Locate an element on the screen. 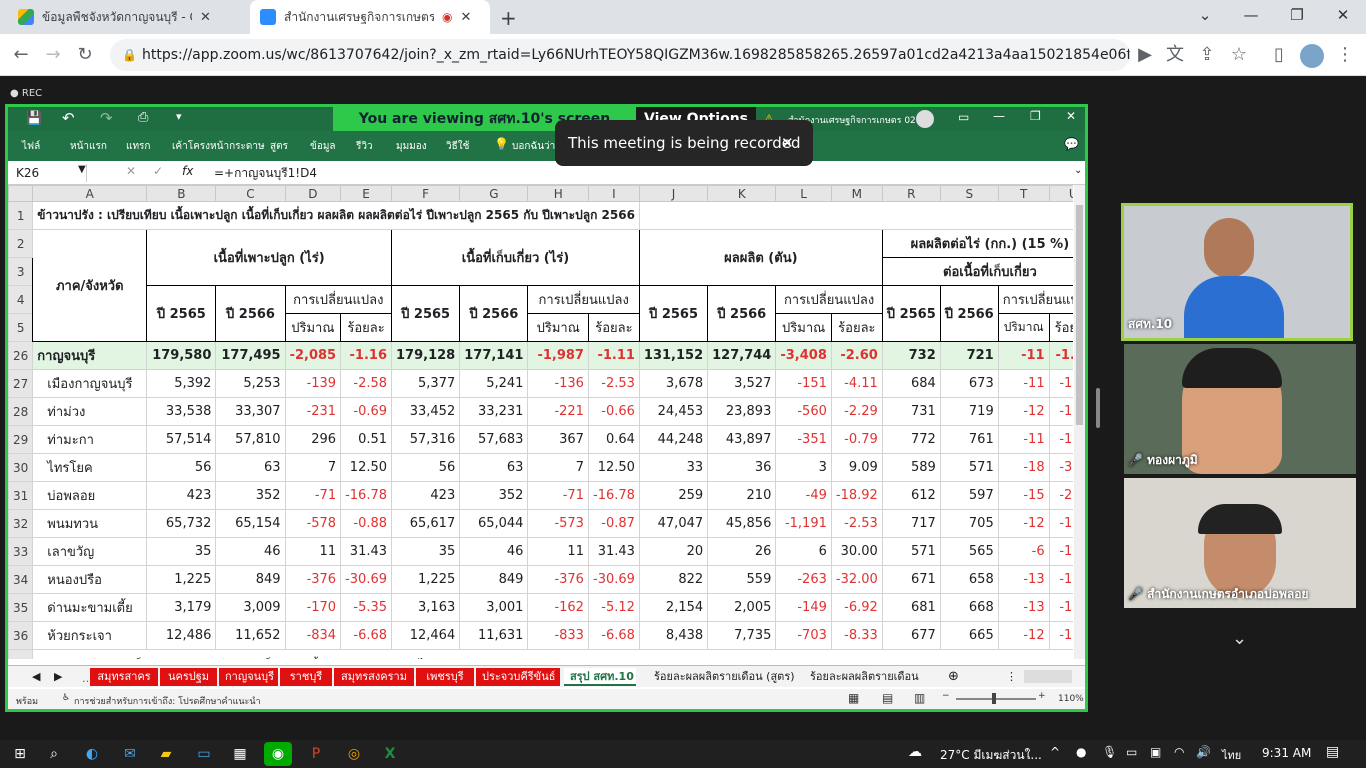 This screenshot has width=1366, height=768. edge-icon: ◐ is located at coordinates (92, 754).